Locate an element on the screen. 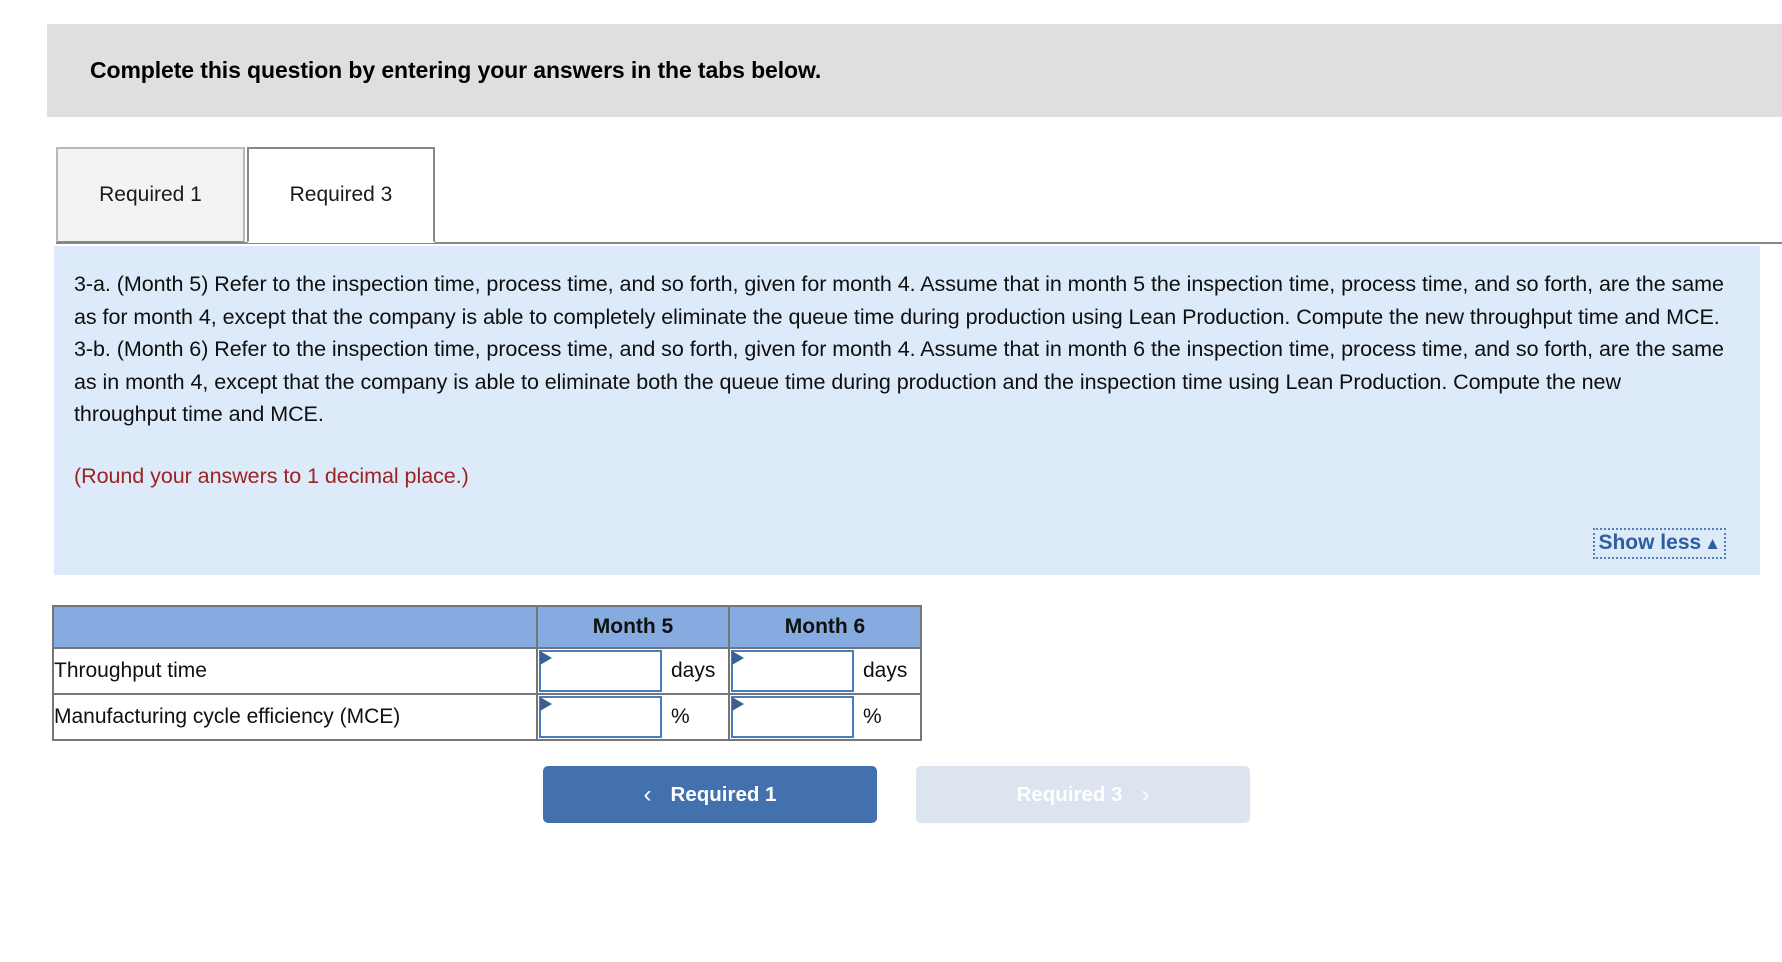 The height and width of the screenshot is (962, 1782). tab-required-1: Required 1 is located at coordinates (150, 195).